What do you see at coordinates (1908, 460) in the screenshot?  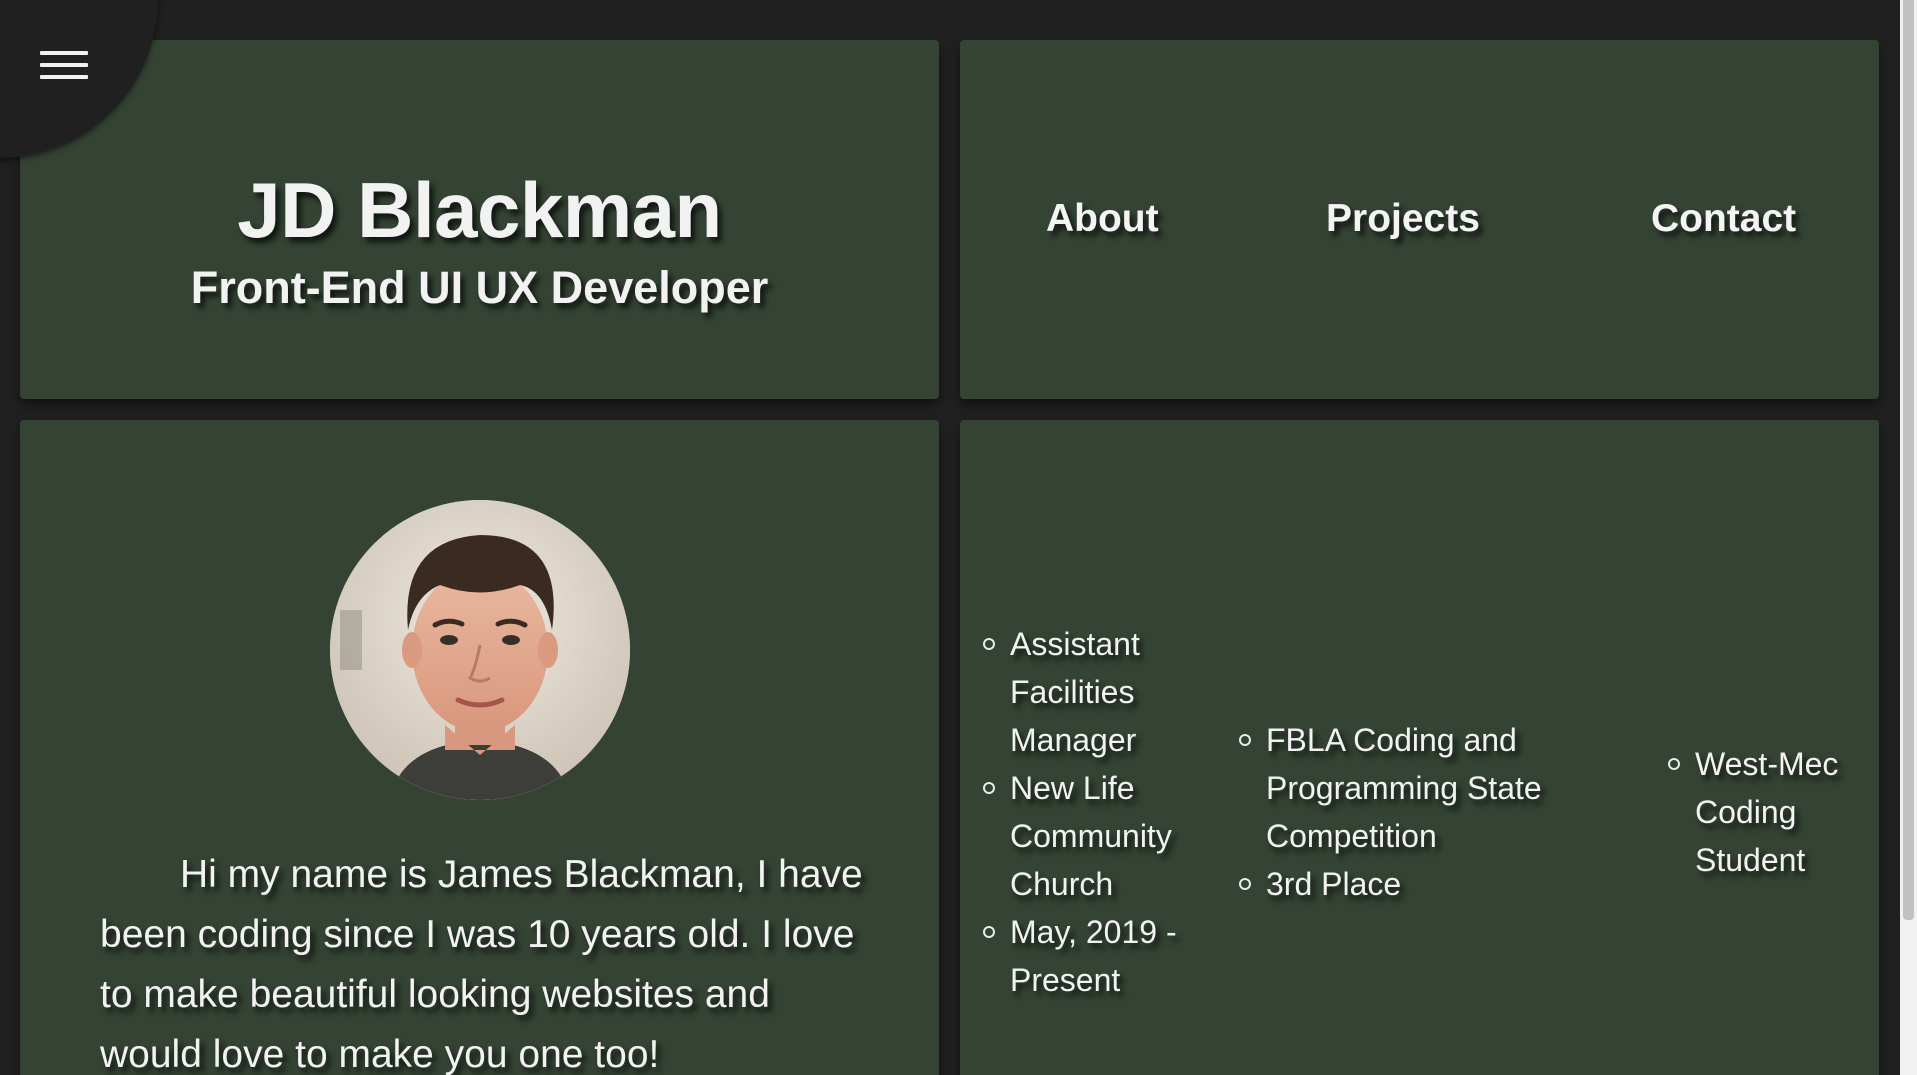 I see `scrollbar-thumb` at bounding box center [1908, 460].